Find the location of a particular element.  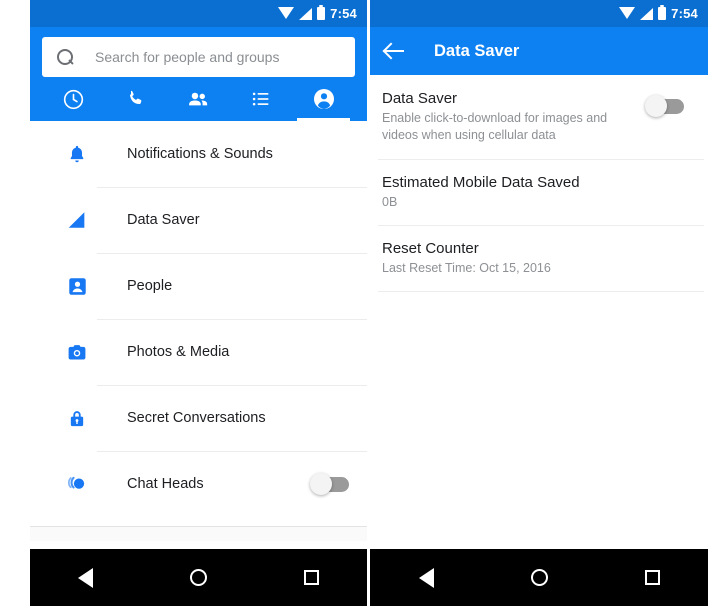

contact-card-icon is located at coordinates (77, 286).